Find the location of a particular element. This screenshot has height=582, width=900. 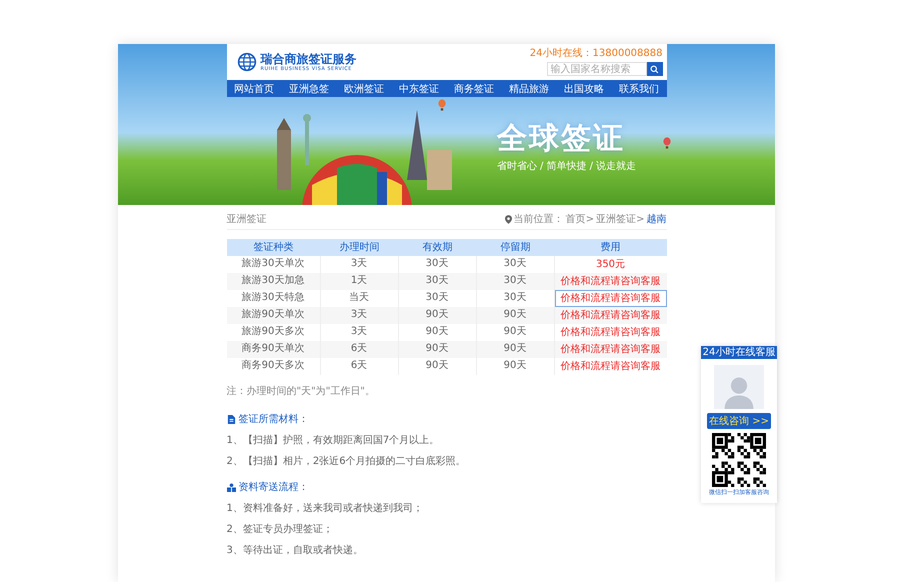

nav-link: 联系我们 is located at coordinates (639, 89).